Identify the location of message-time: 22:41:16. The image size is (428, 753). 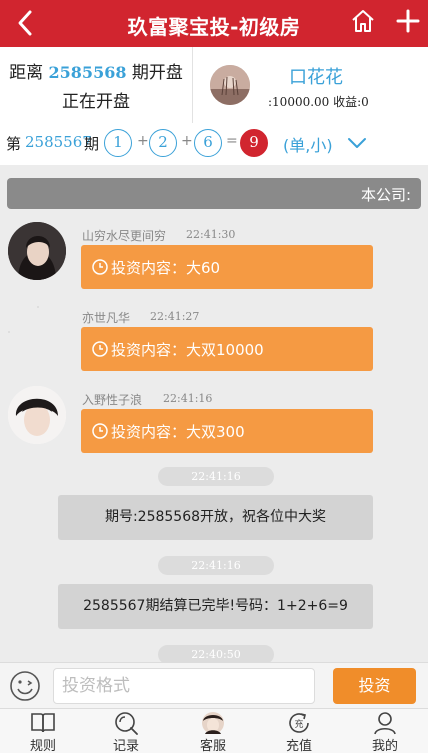
(188, 398).